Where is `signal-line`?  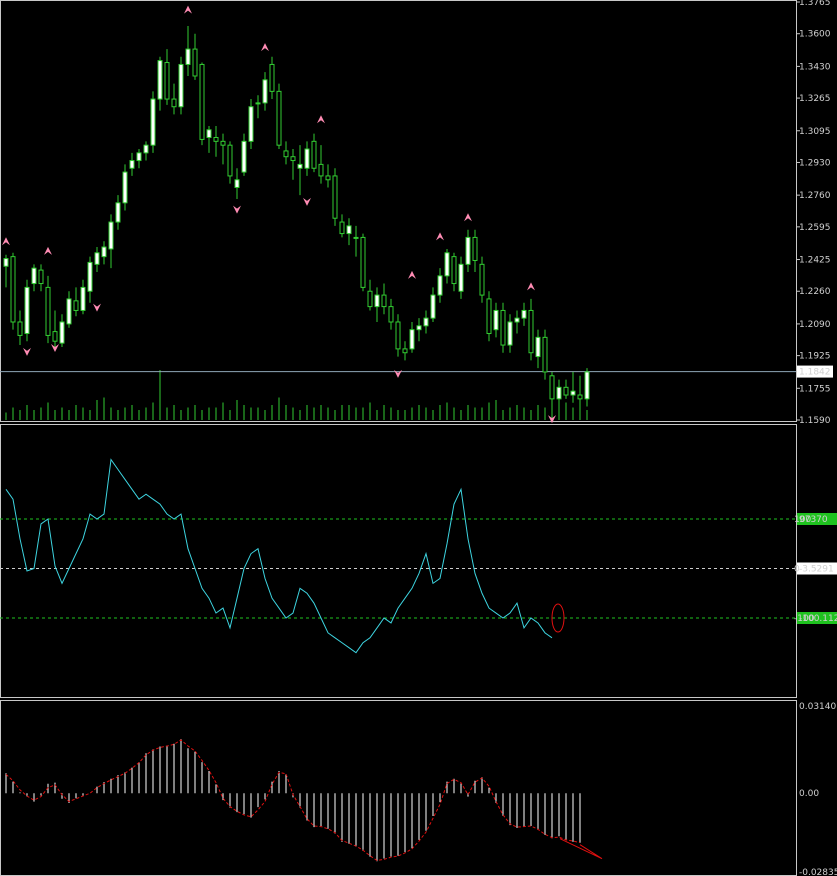
signal-line is located at coordinates (293, 800).